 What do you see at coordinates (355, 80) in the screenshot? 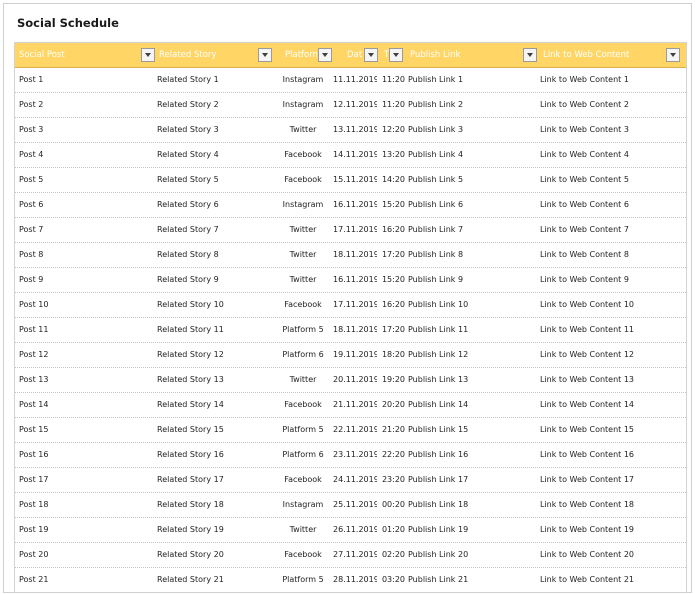
I see `date-cell: 11.11.2019` at bounding box center [355, 80].